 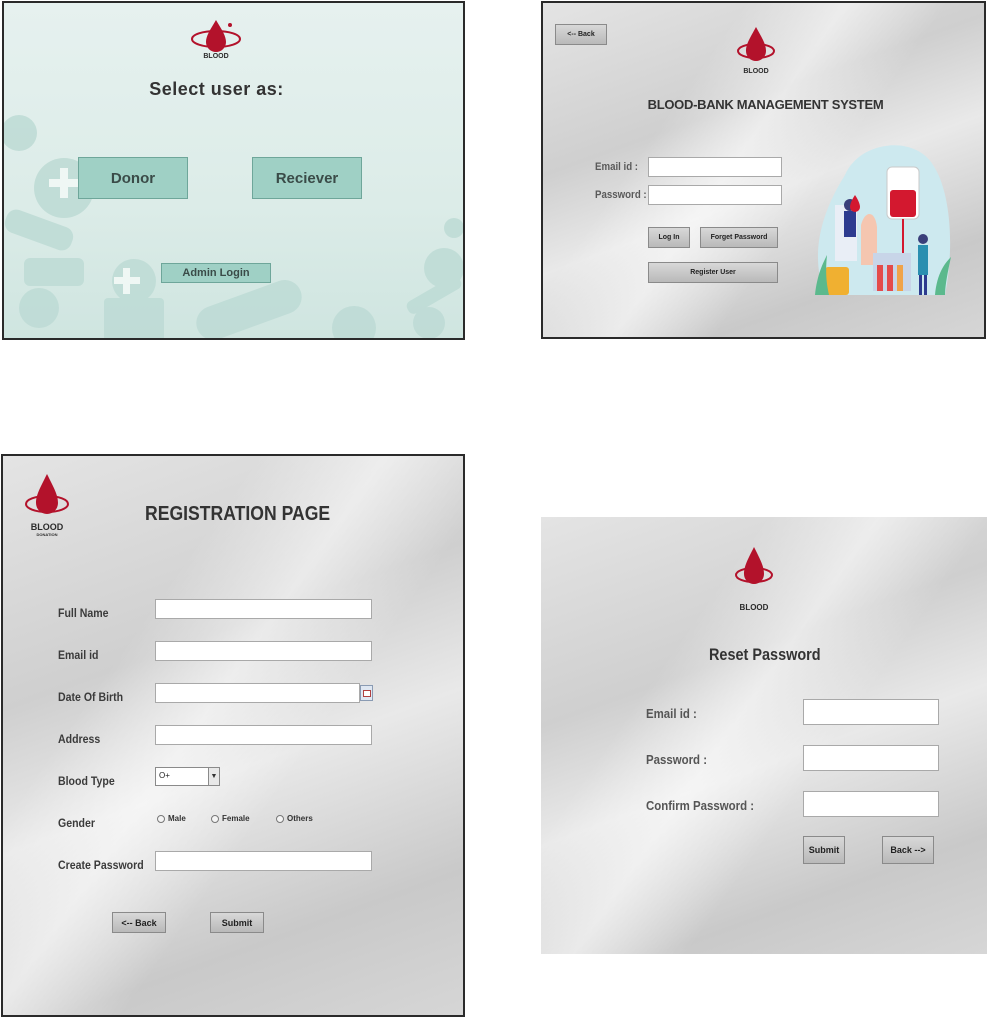 What do you see at coordinates (216, 273) in the screenshot?
I see `admin-login-button: Admin Login` at bounding box center [216, 273].